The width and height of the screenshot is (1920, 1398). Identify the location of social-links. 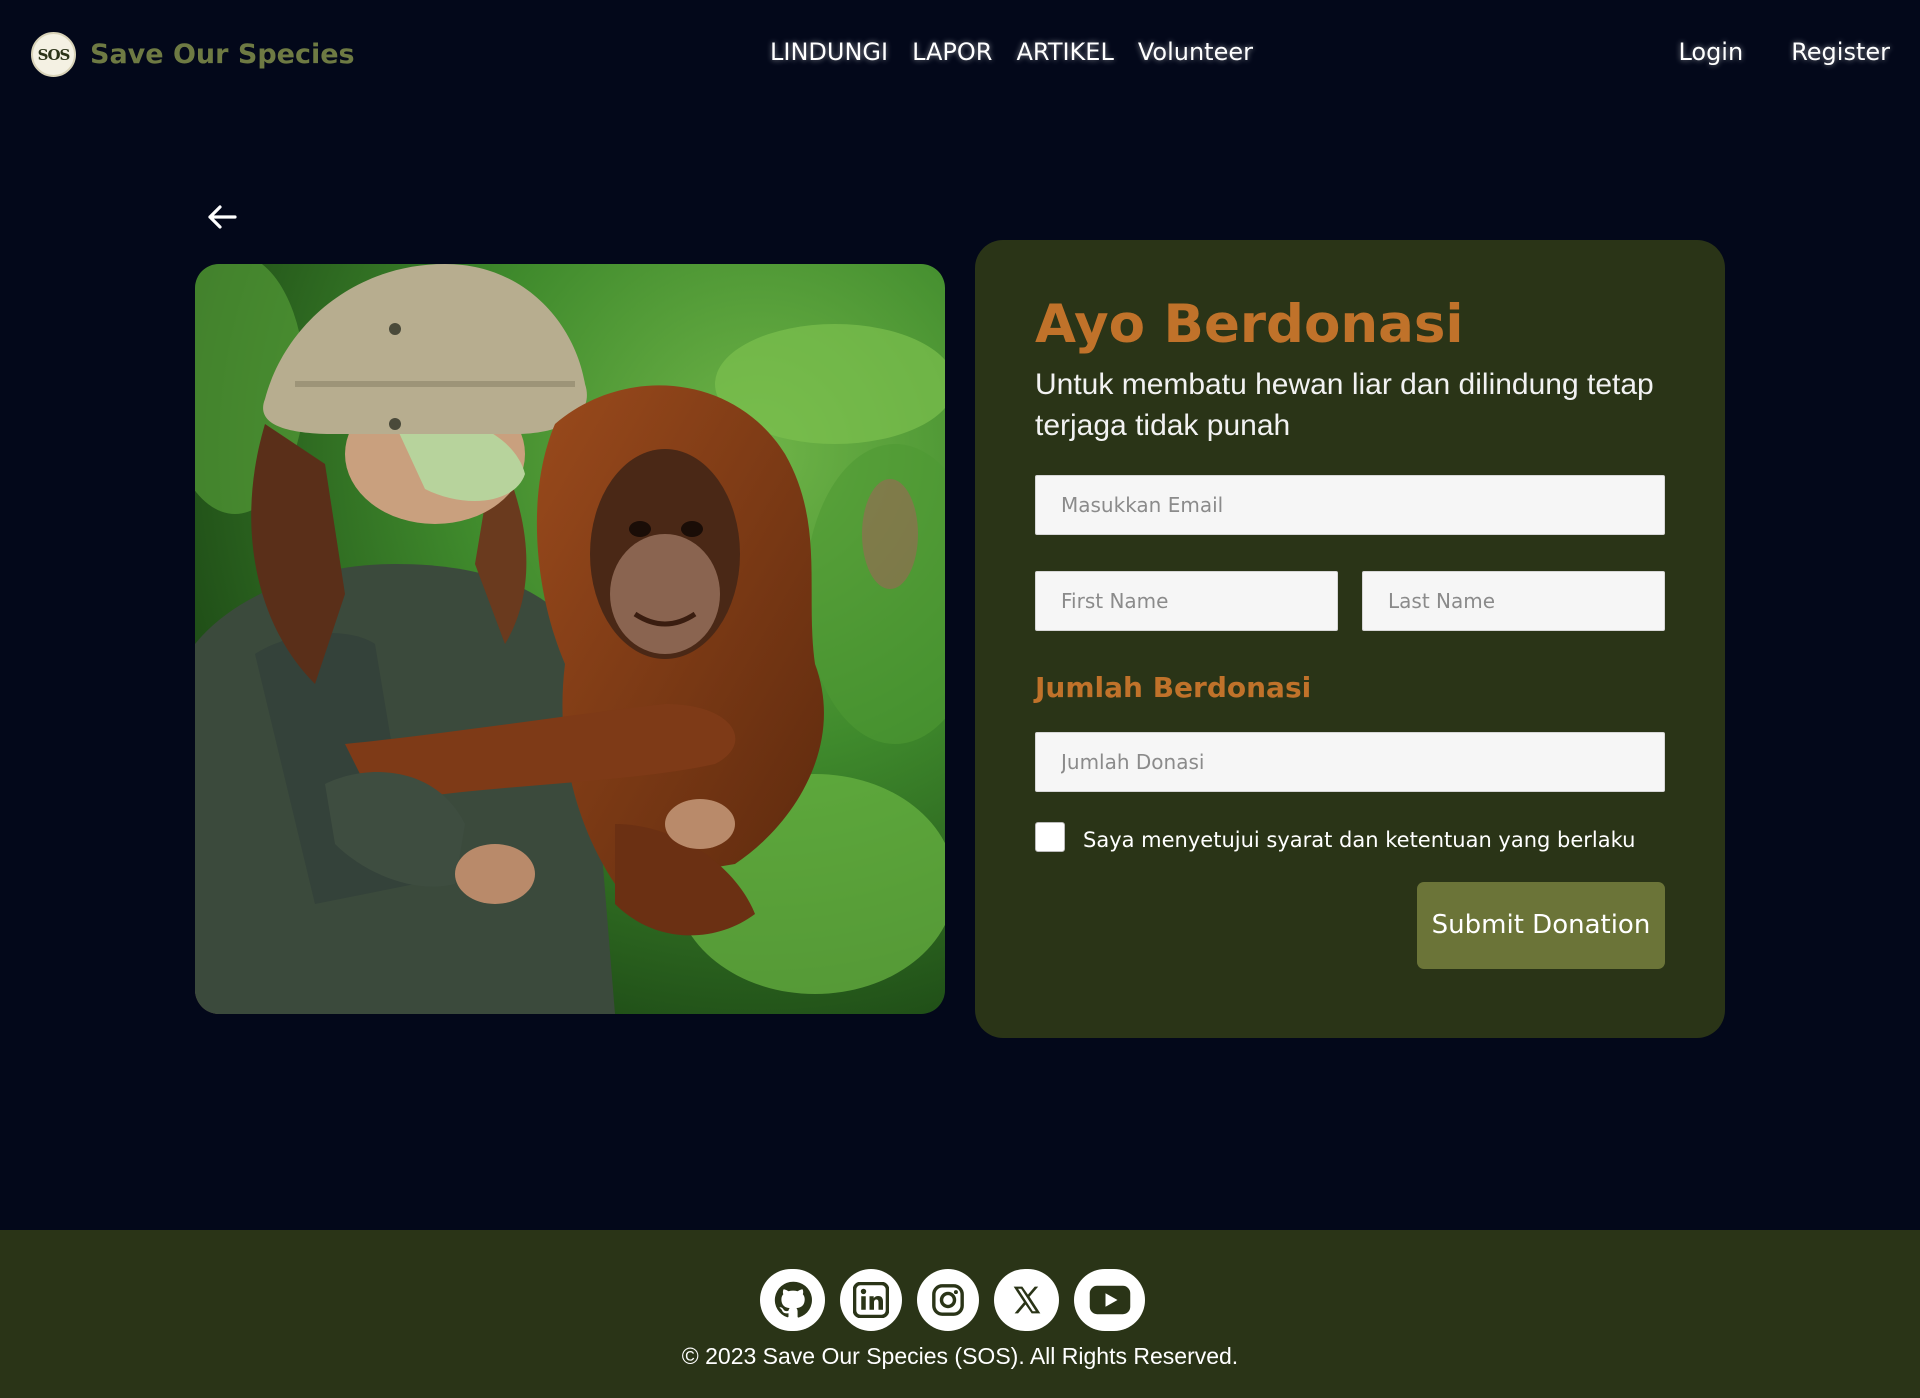
(952, 1300).